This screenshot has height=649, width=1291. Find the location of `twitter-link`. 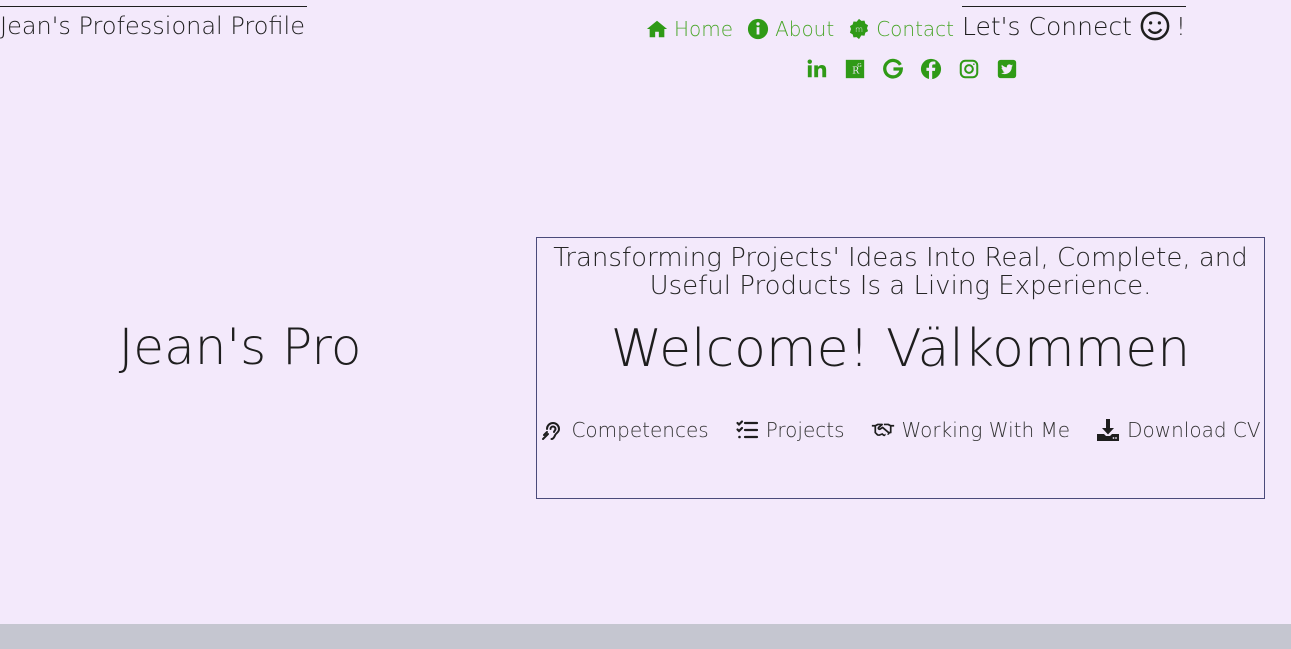

twitter-link is located at coordinates (1007, 69).